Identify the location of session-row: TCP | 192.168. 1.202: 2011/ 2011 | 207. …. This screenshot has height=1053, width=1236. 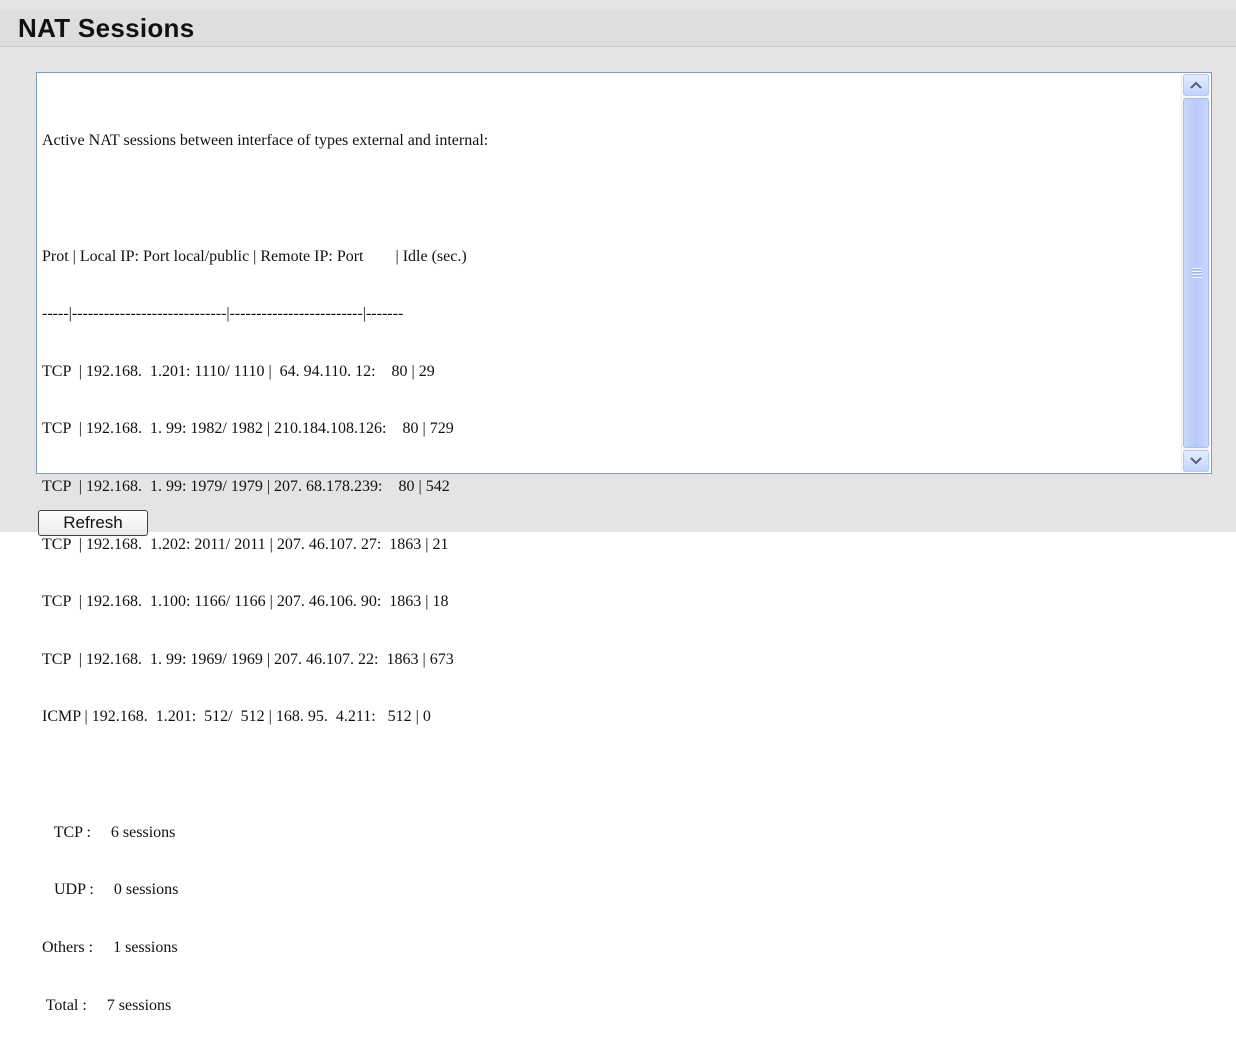
(245, 544).